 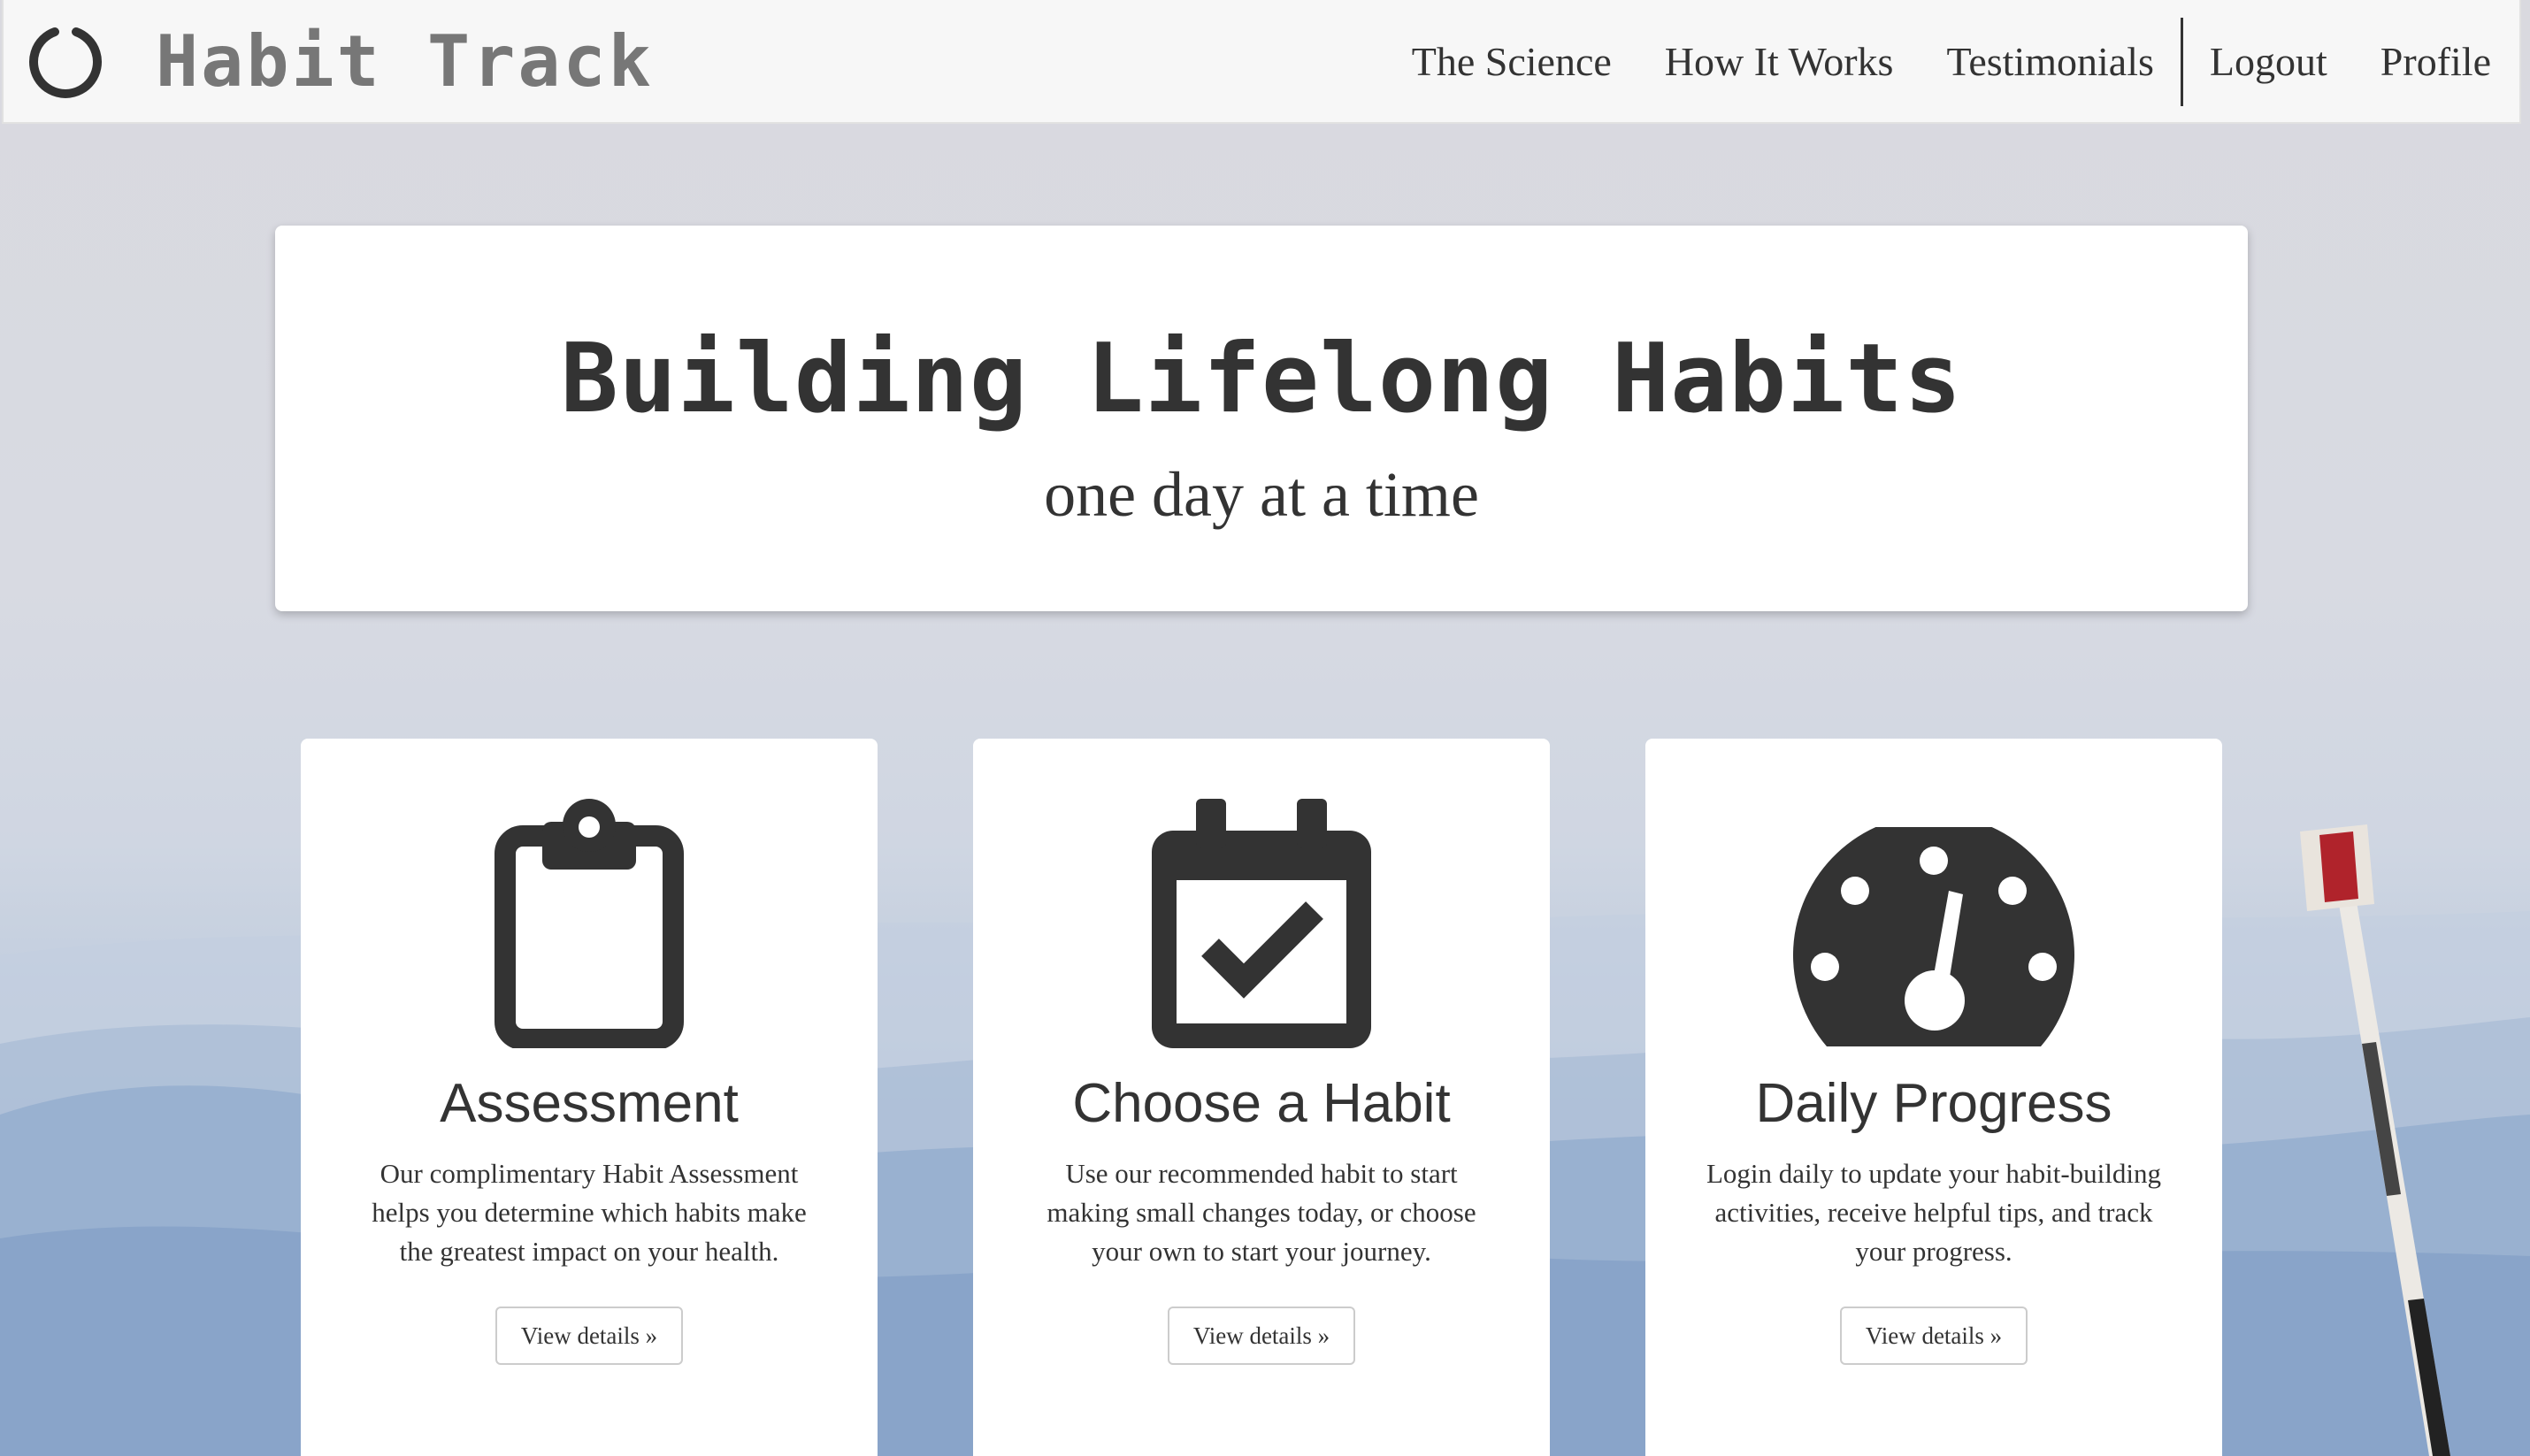 What do you see at coordinates (1261, 924) in the screenshot?
I see `calendar-check-icon` at bounding box center [1261, 924].